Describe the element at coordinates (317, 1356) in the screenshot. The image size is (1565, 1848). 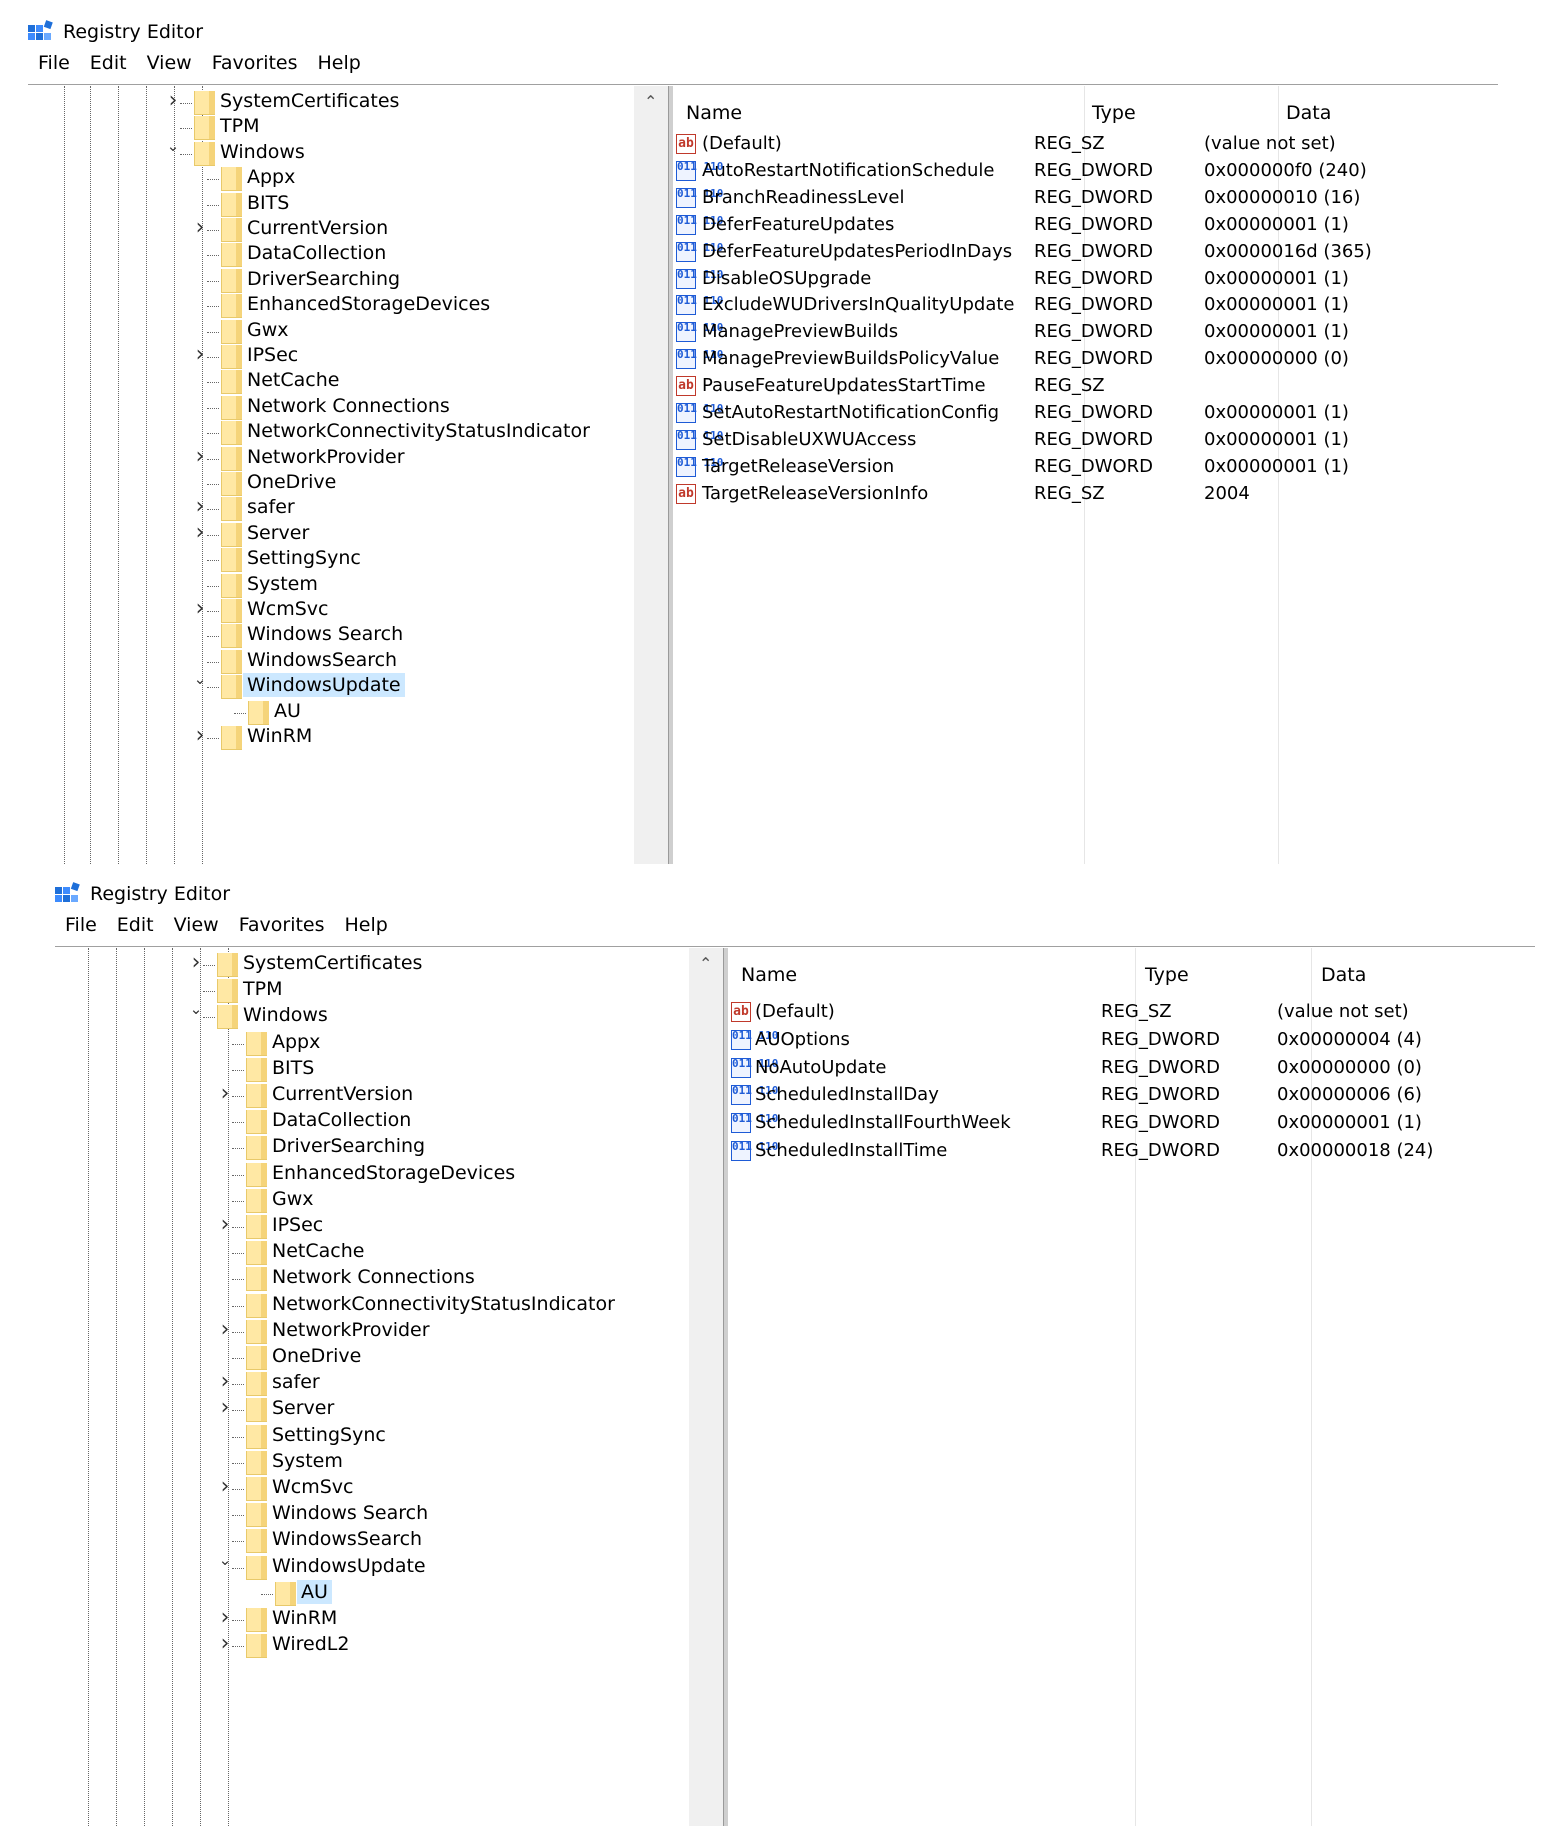
I see `tree-item-label: OneDrive` at that location.